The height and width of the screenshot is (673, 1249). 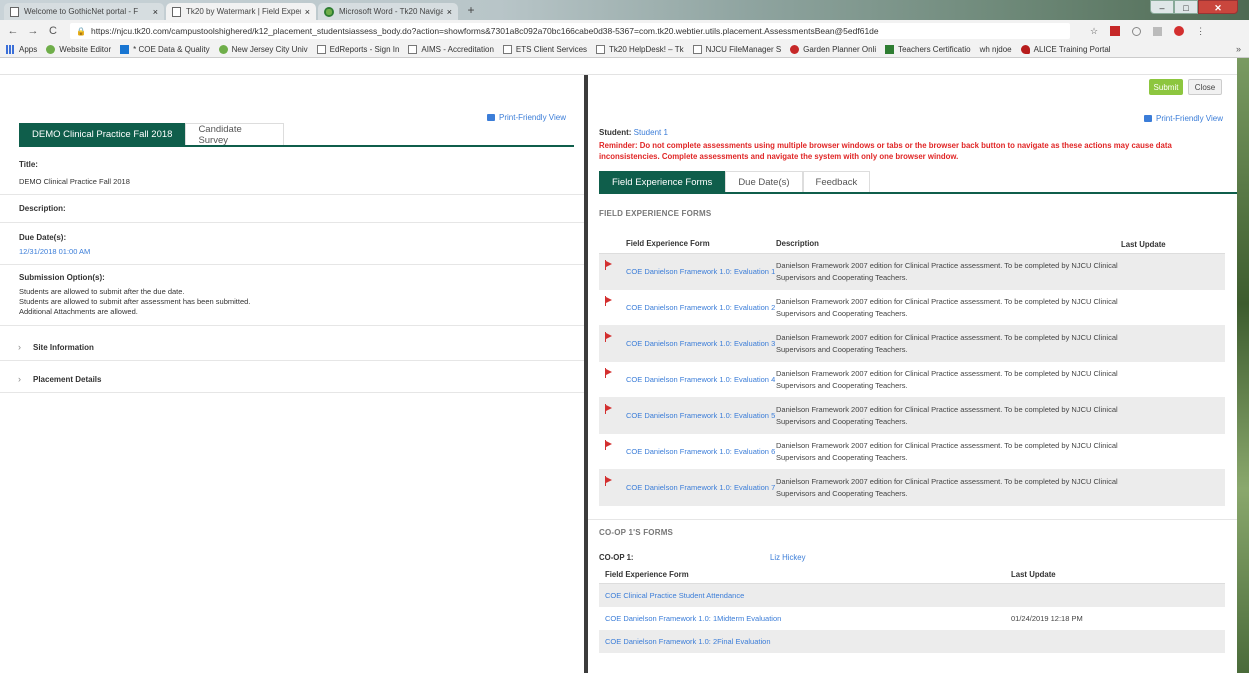 I want to click on bookmark-item: * COE Data & Quality, so click(x=165, y=49).